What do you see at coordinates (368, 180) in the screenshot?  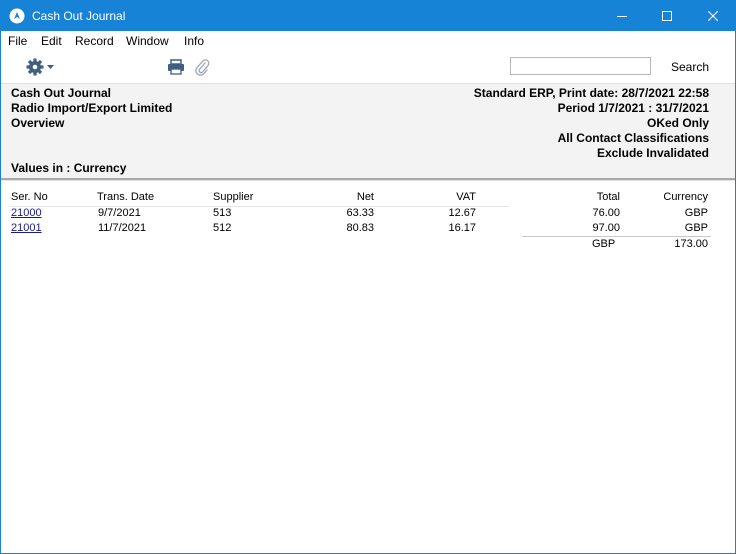 I see `header-divider-shadow` at bounding box center [368, 180].